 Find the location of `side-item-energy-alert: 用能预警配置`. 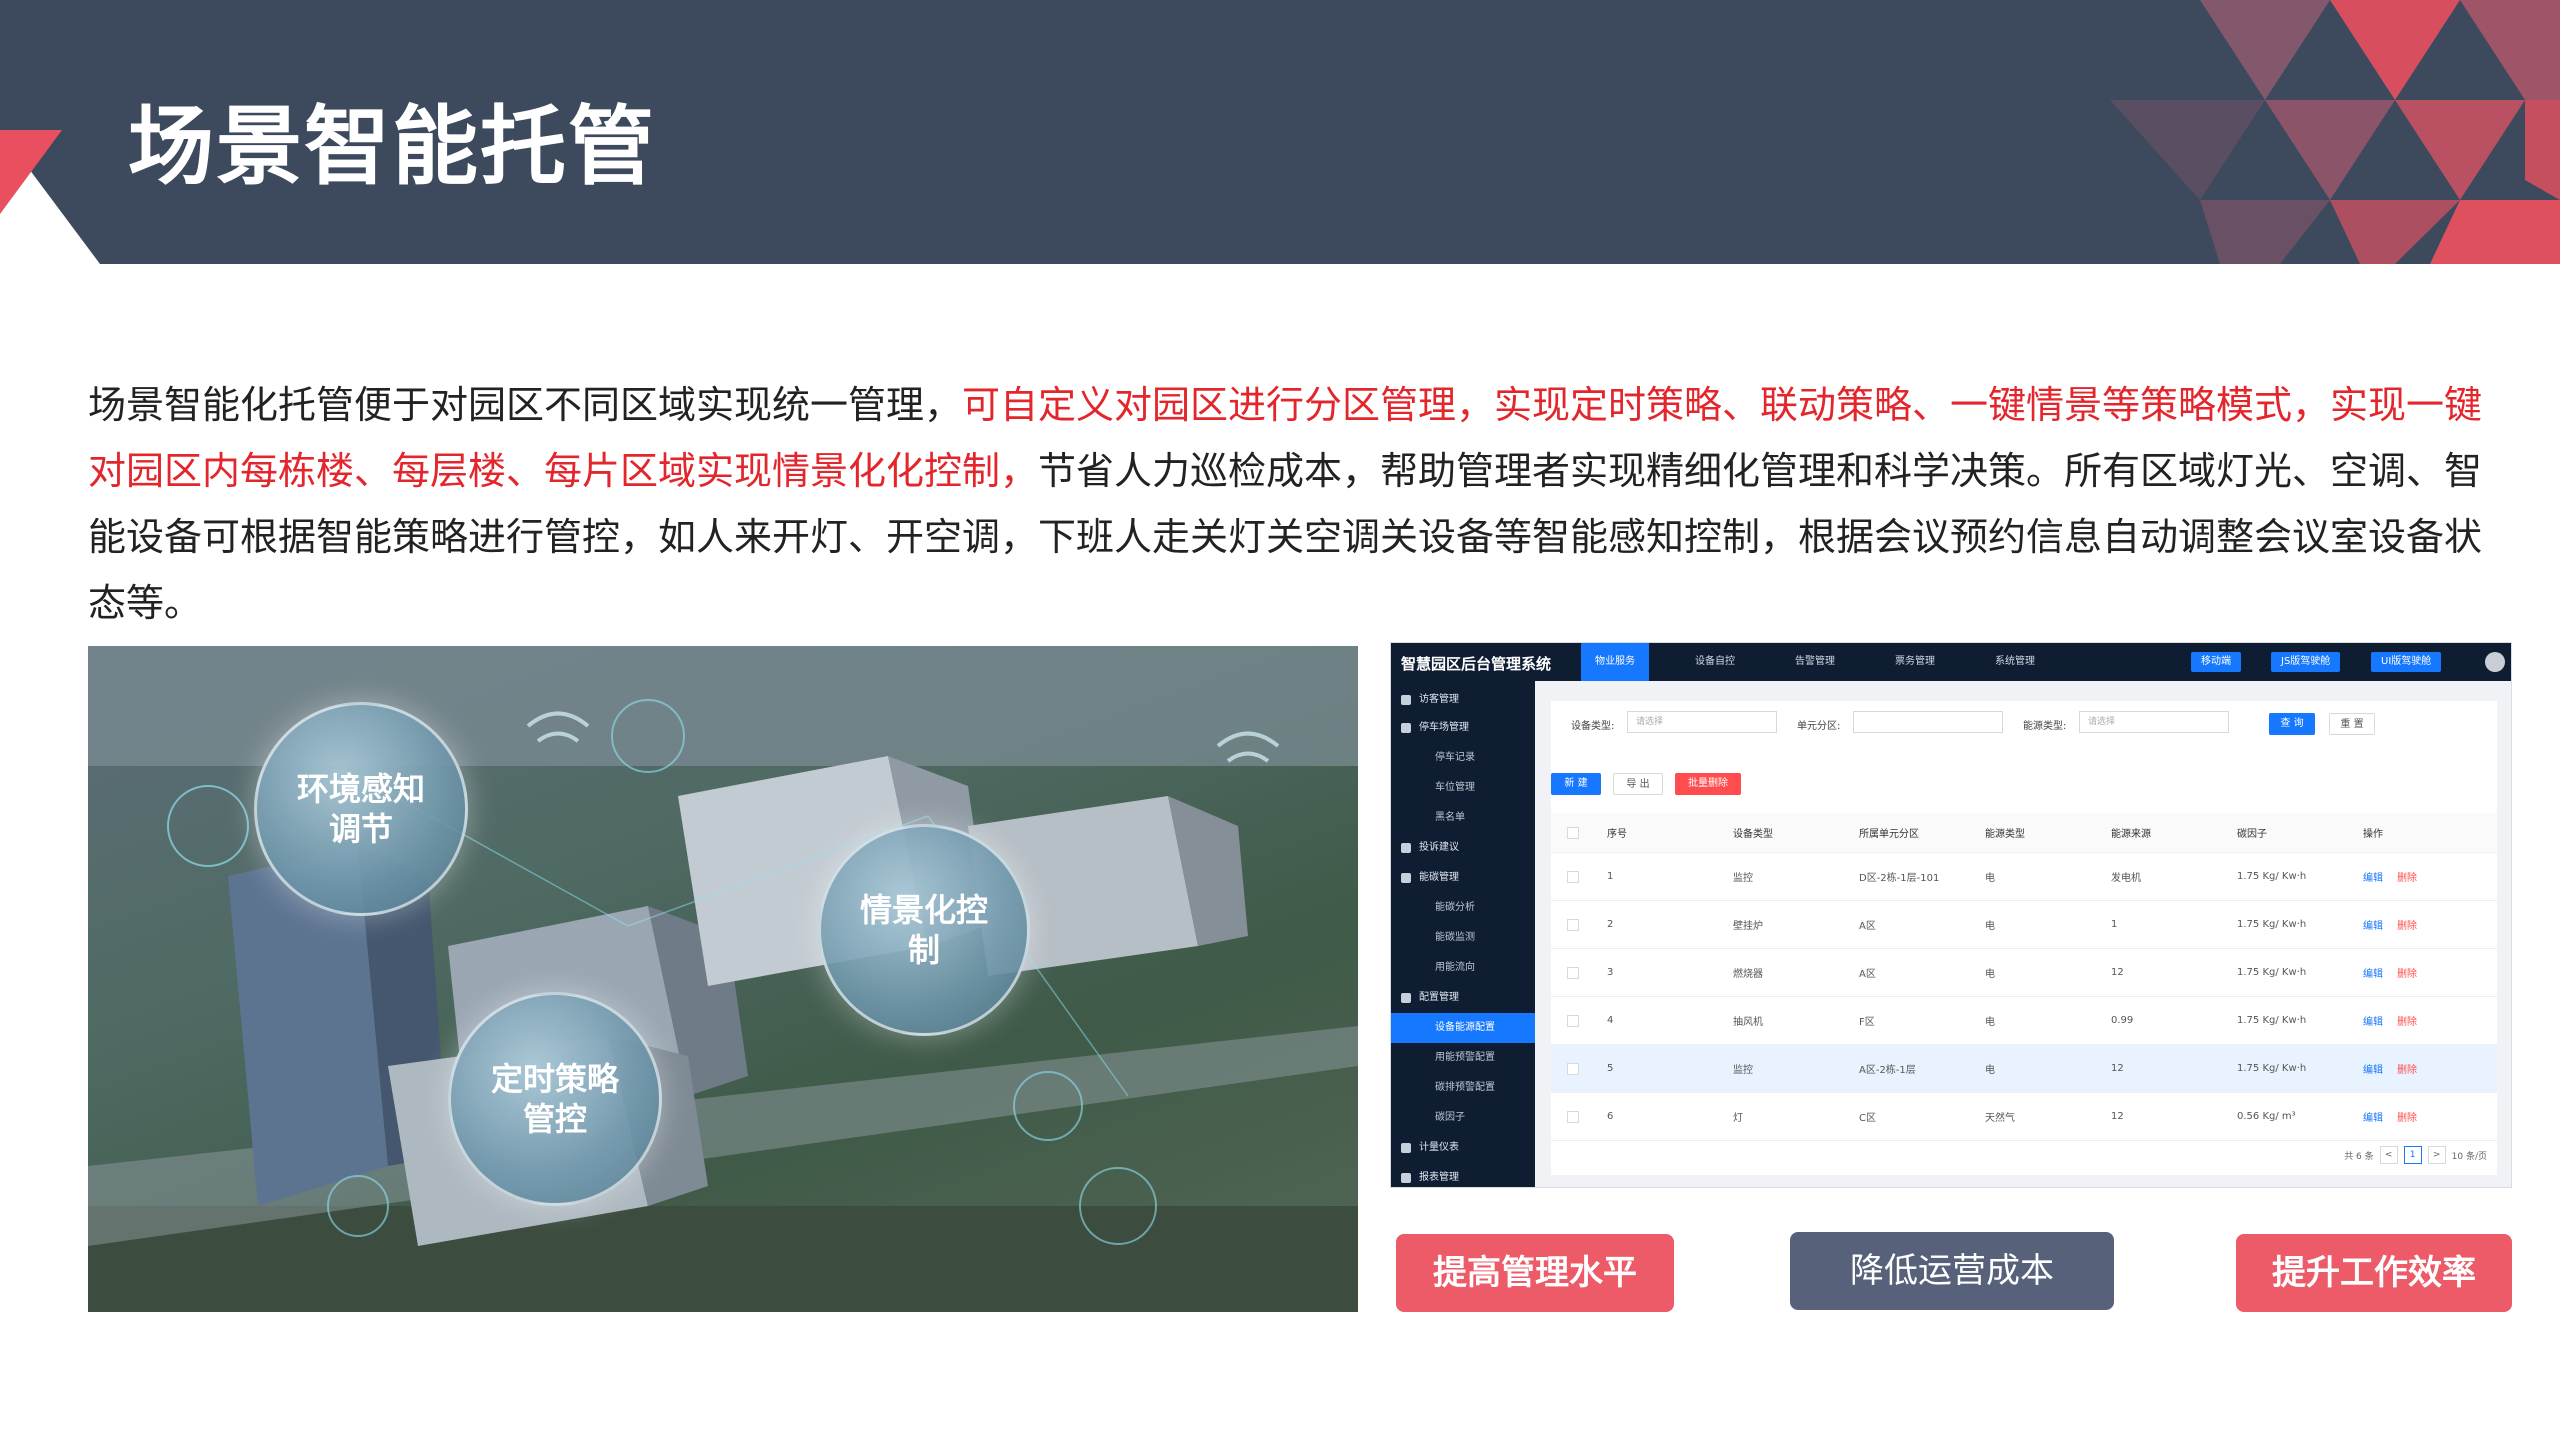

side-item-energy-alert: 用能预警配置 is located at coordinates (1463, 1058).